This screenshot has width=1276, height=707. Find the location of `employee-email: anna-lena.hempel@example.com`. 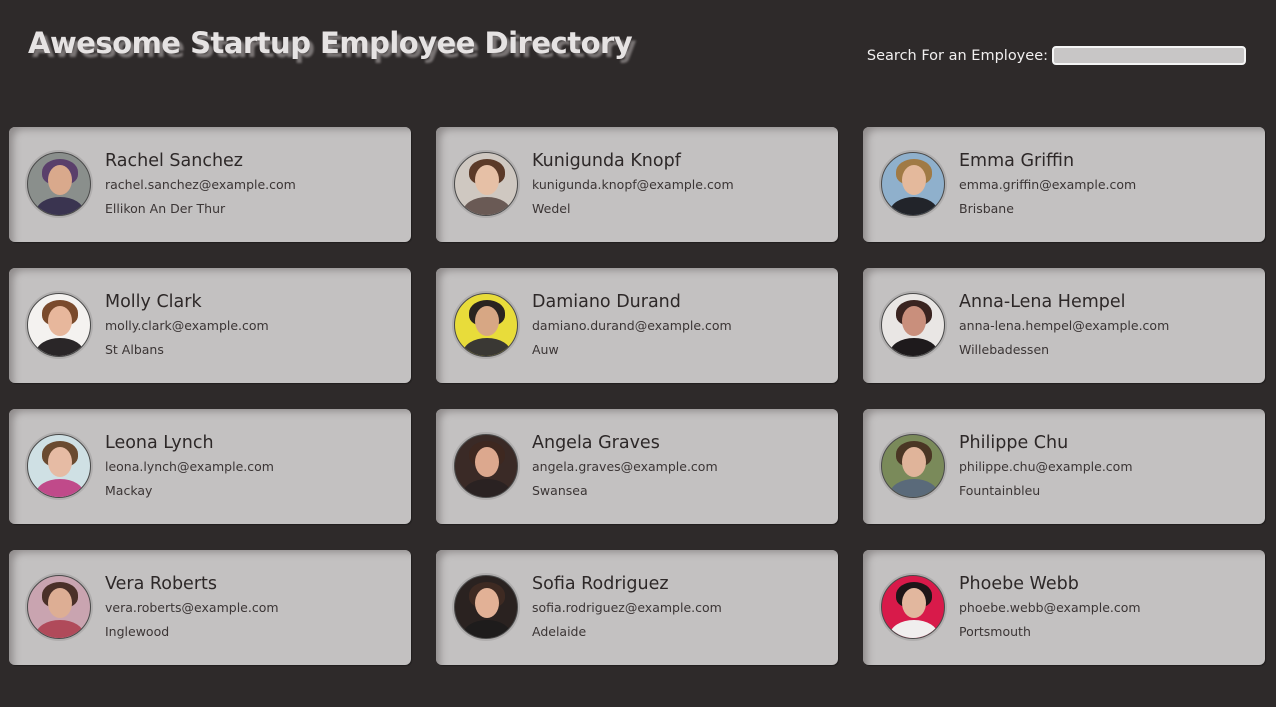

employee-email: anna-lena.hempel@example.com is located at coordinates (1064, 325).